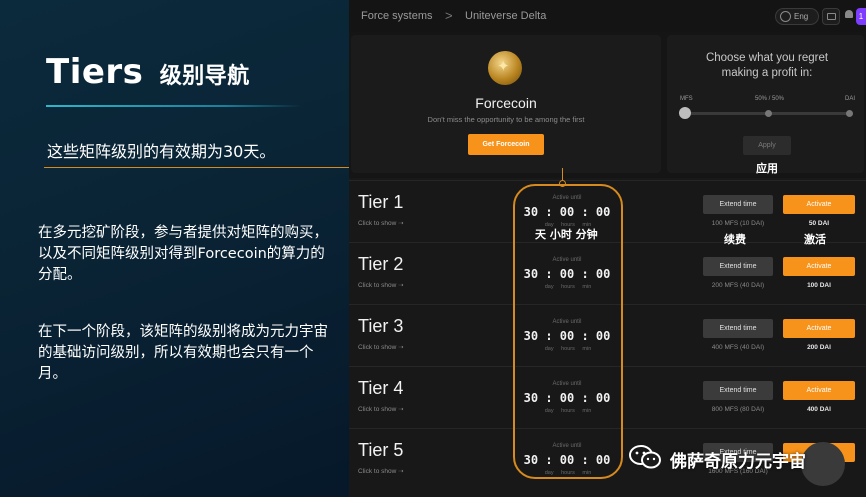  I want to click on bell-icon, so click(849, 14).